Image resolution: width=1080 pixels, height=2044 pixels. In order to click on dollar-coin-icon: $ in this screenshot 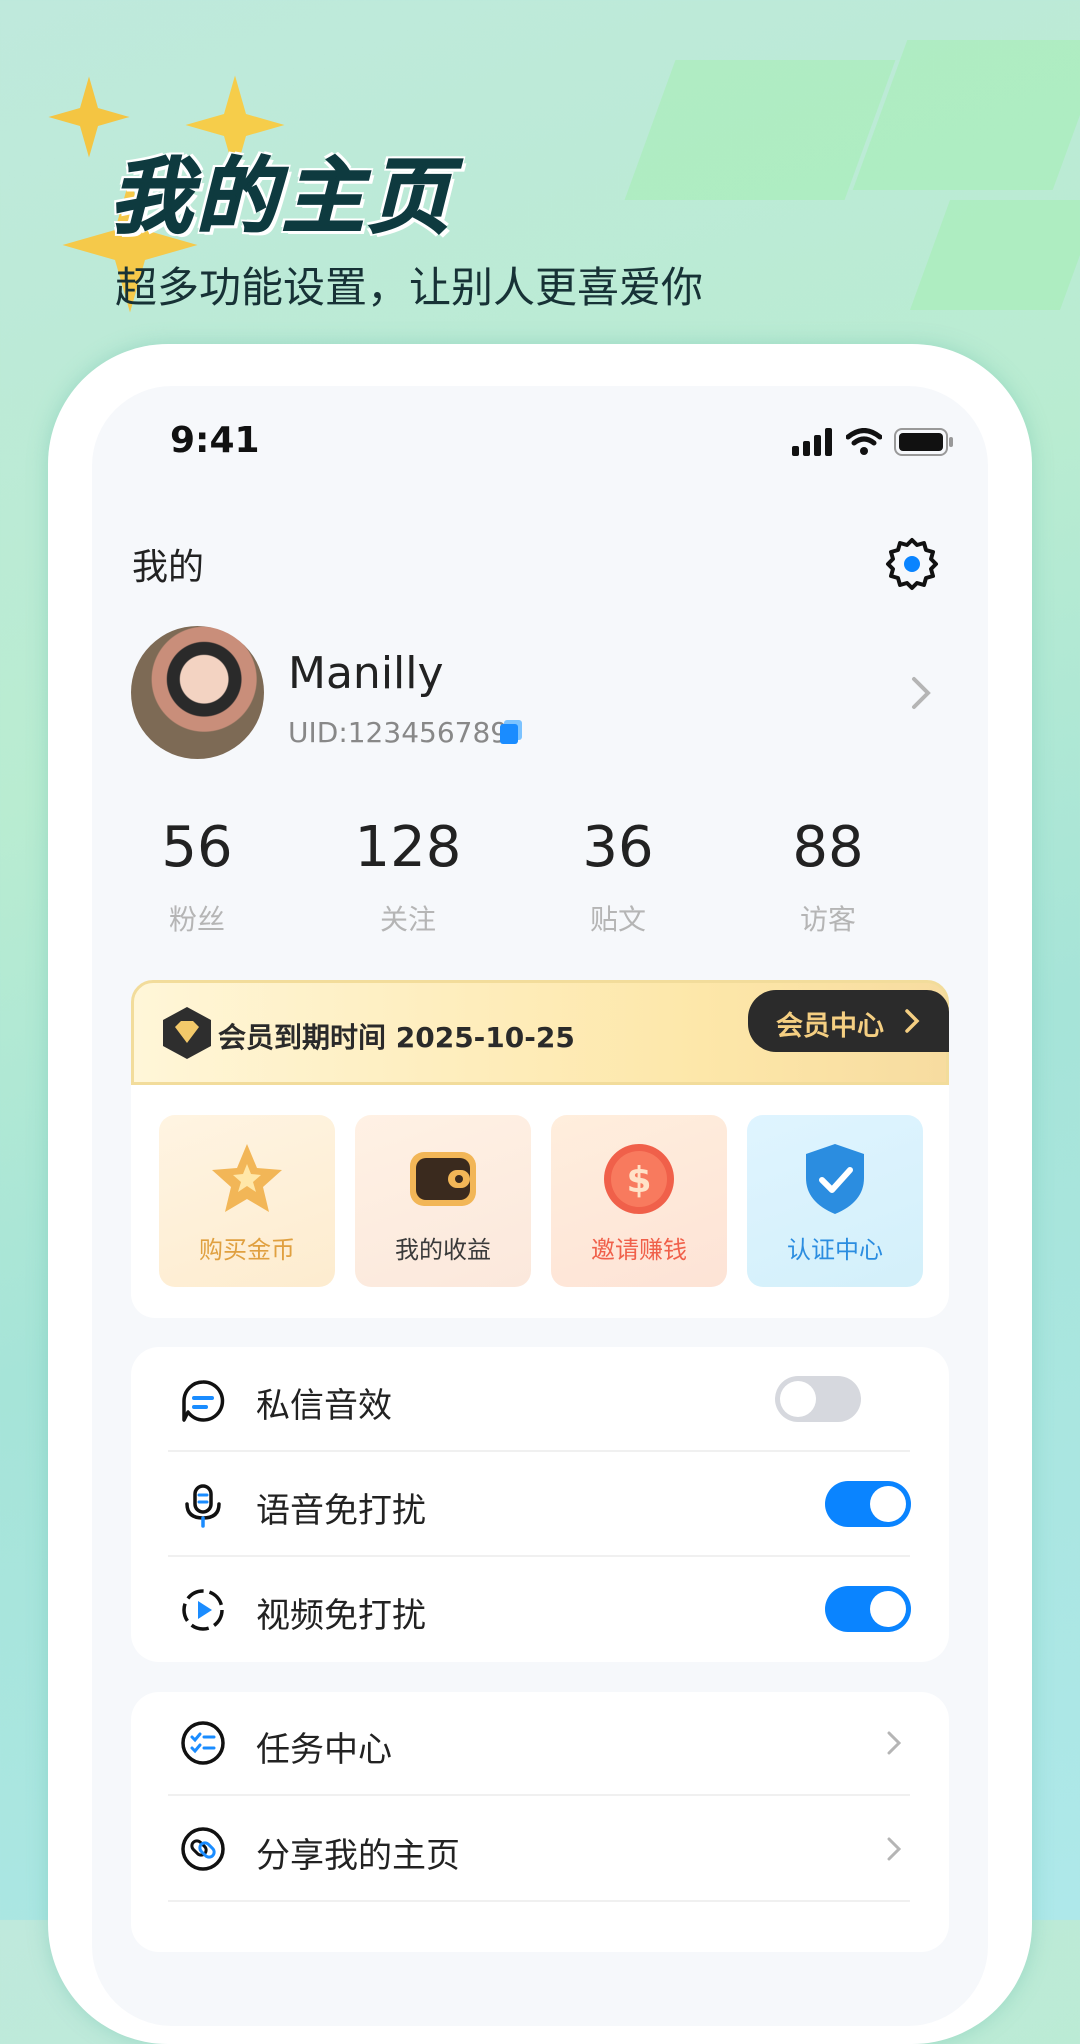, I will do `click(639, 1179)`.